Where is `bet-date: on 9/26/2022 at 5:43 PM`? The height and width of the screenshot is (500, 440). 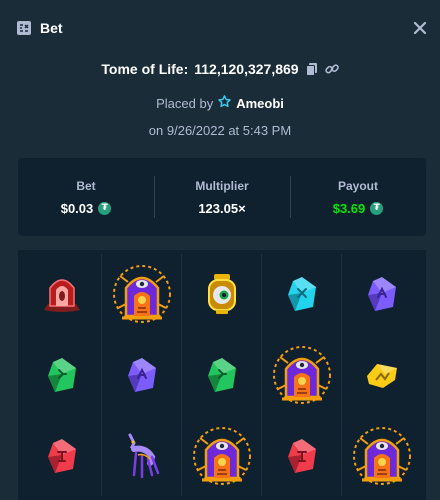 bet-date: on 9/26/2022 at 5:43 PM is located at coordinates (220, 130).